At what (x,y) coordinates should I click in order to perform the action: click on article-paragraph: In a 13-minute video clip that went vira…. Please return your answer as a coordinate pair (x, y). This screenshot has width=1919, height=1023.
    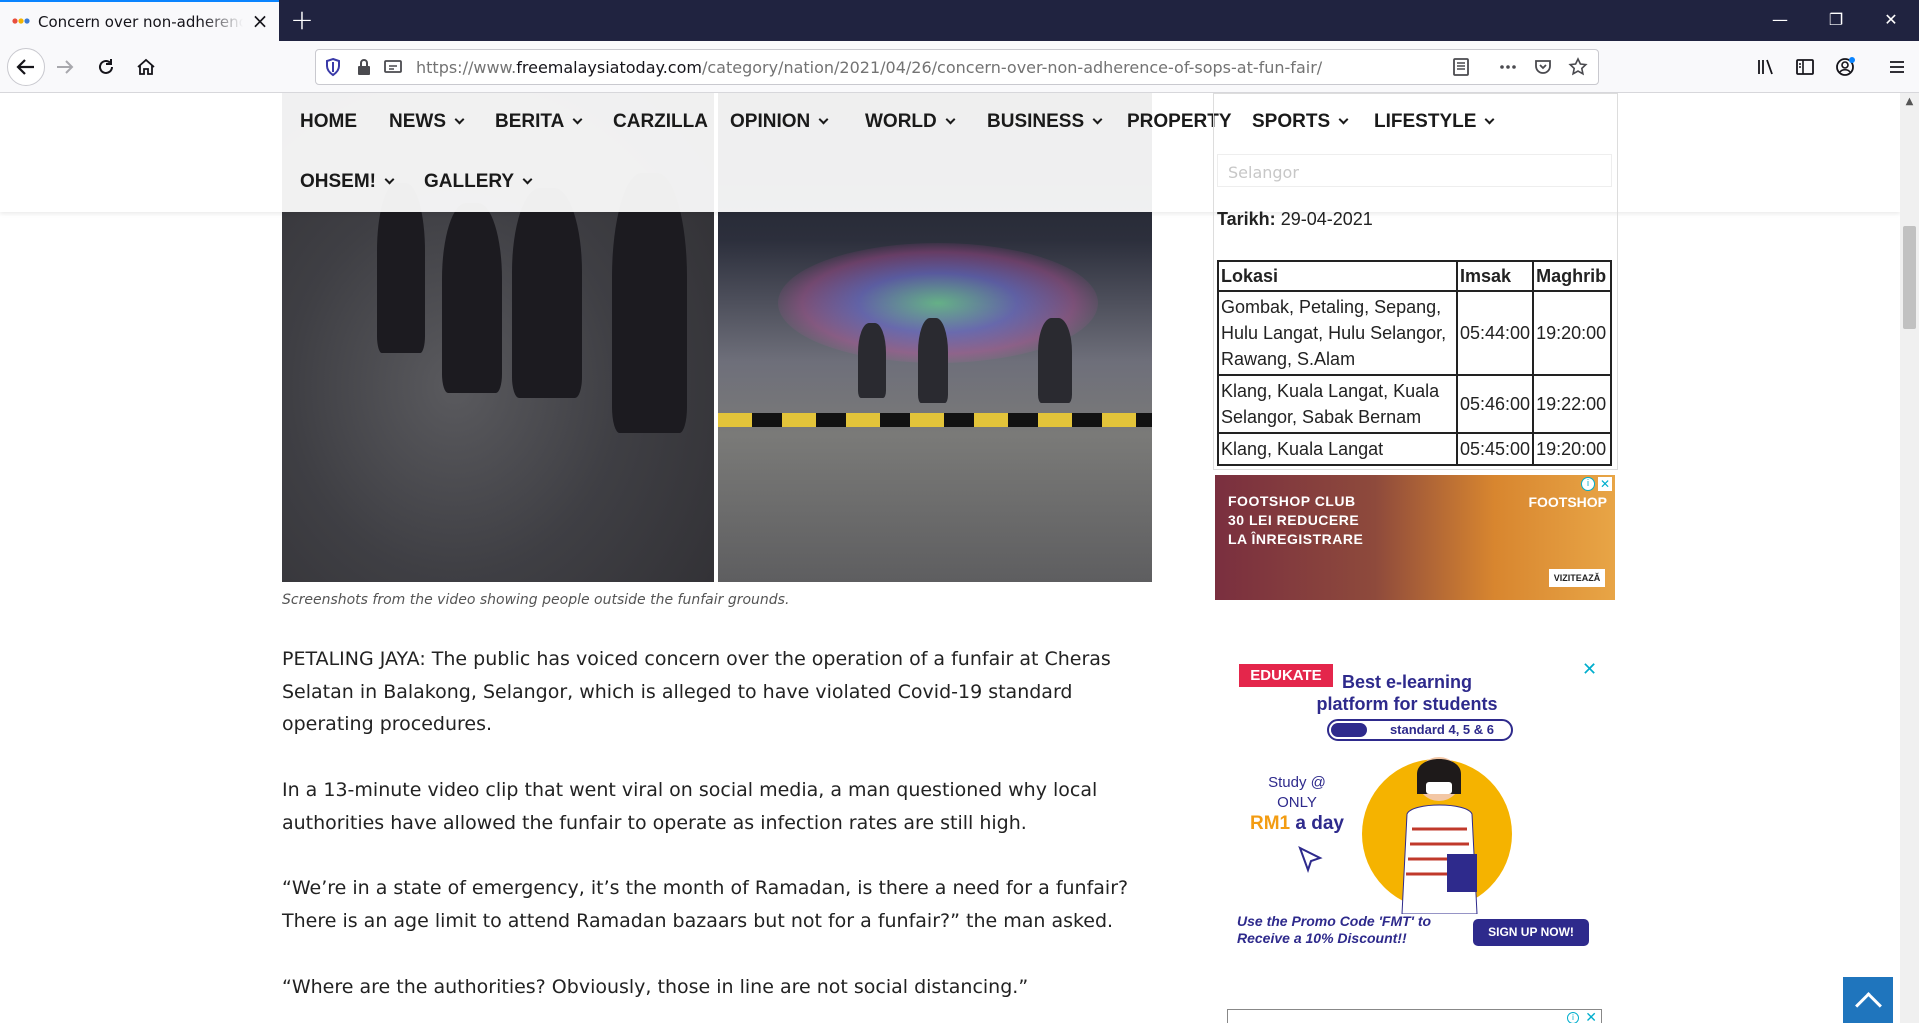
    Looking at the image, I should click on (690, 806).